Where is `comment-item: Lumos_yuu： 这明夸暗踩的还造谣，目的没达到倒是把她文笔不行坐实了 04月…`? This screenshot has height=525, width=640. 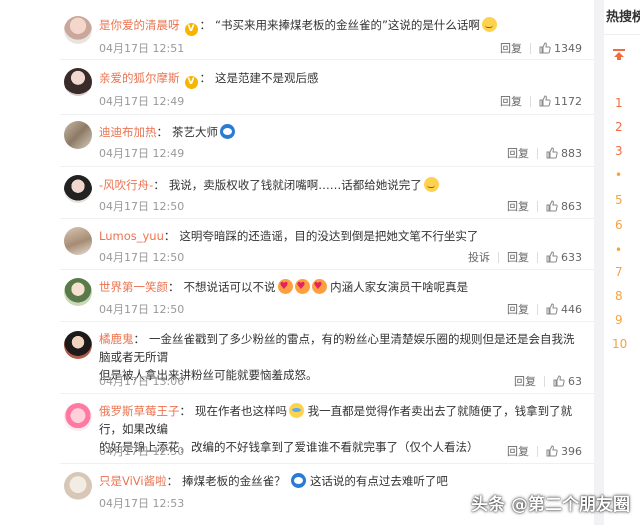 comment-item: Lumos_yuu： 这明夸暗踩的还造谣，目的没达到倒是把她文笔不行坐实了 04月… is located at coordinates (297, 244).